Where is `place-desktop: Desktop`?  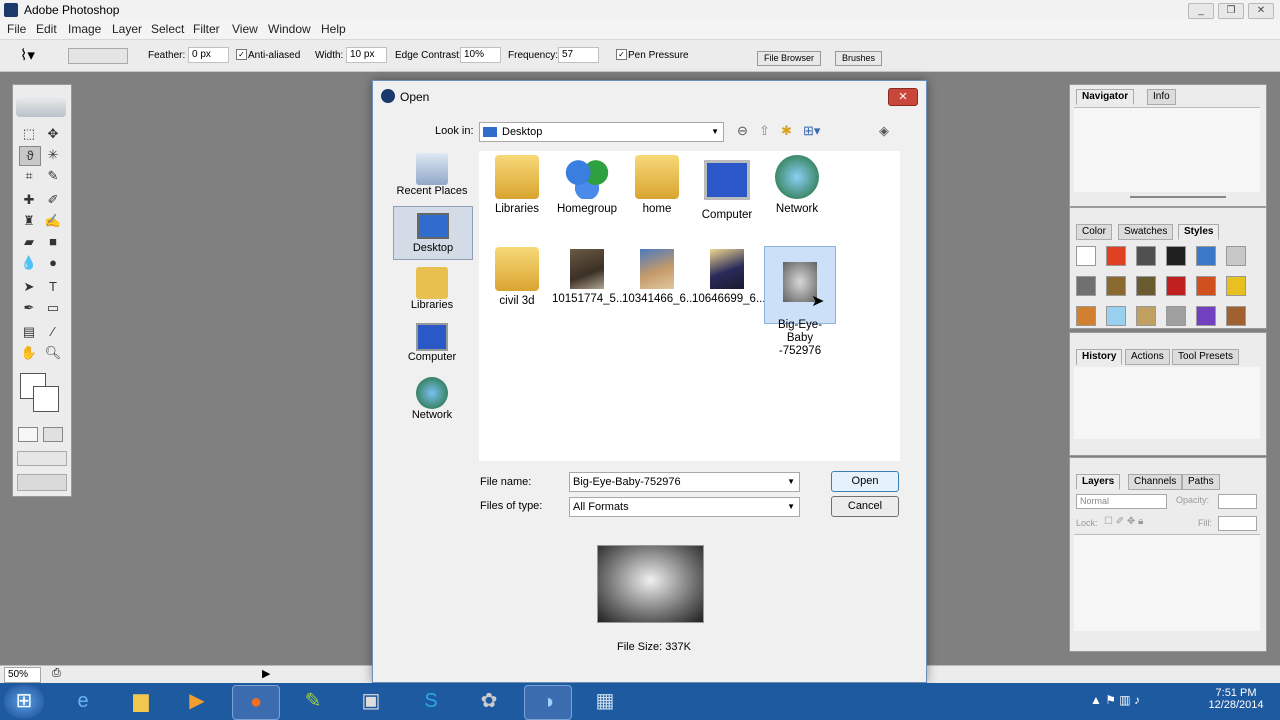 place-desktop: Desktop is located at coordinates (433, 233).